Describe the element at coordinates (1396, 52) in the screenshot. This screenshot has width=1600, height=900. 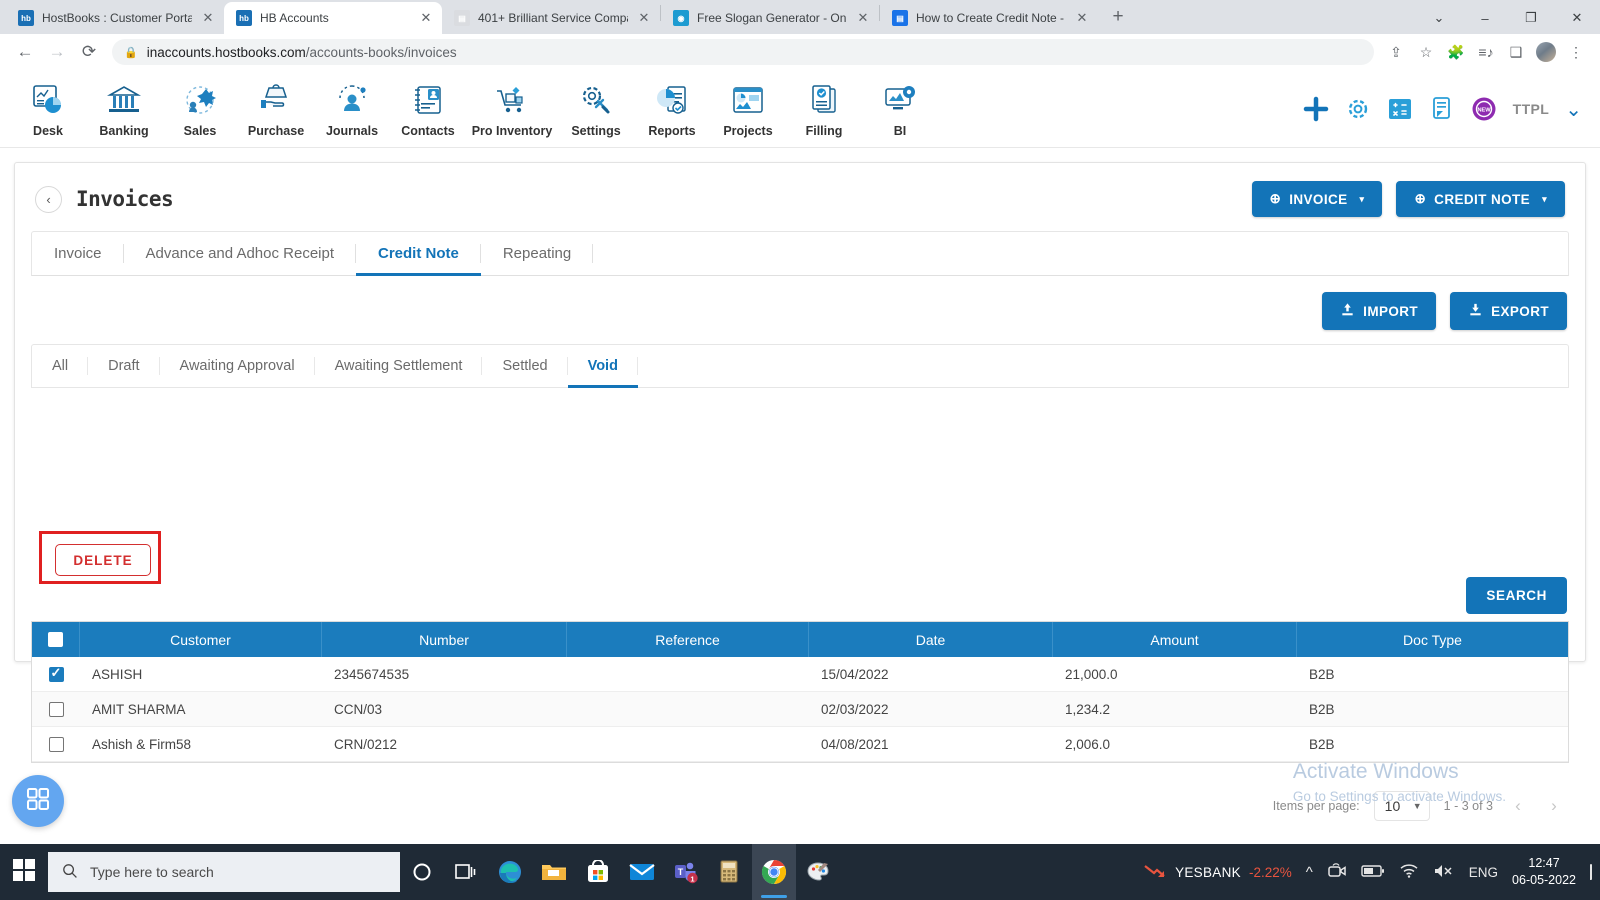
I see `share-icon: ⇪` at that location.